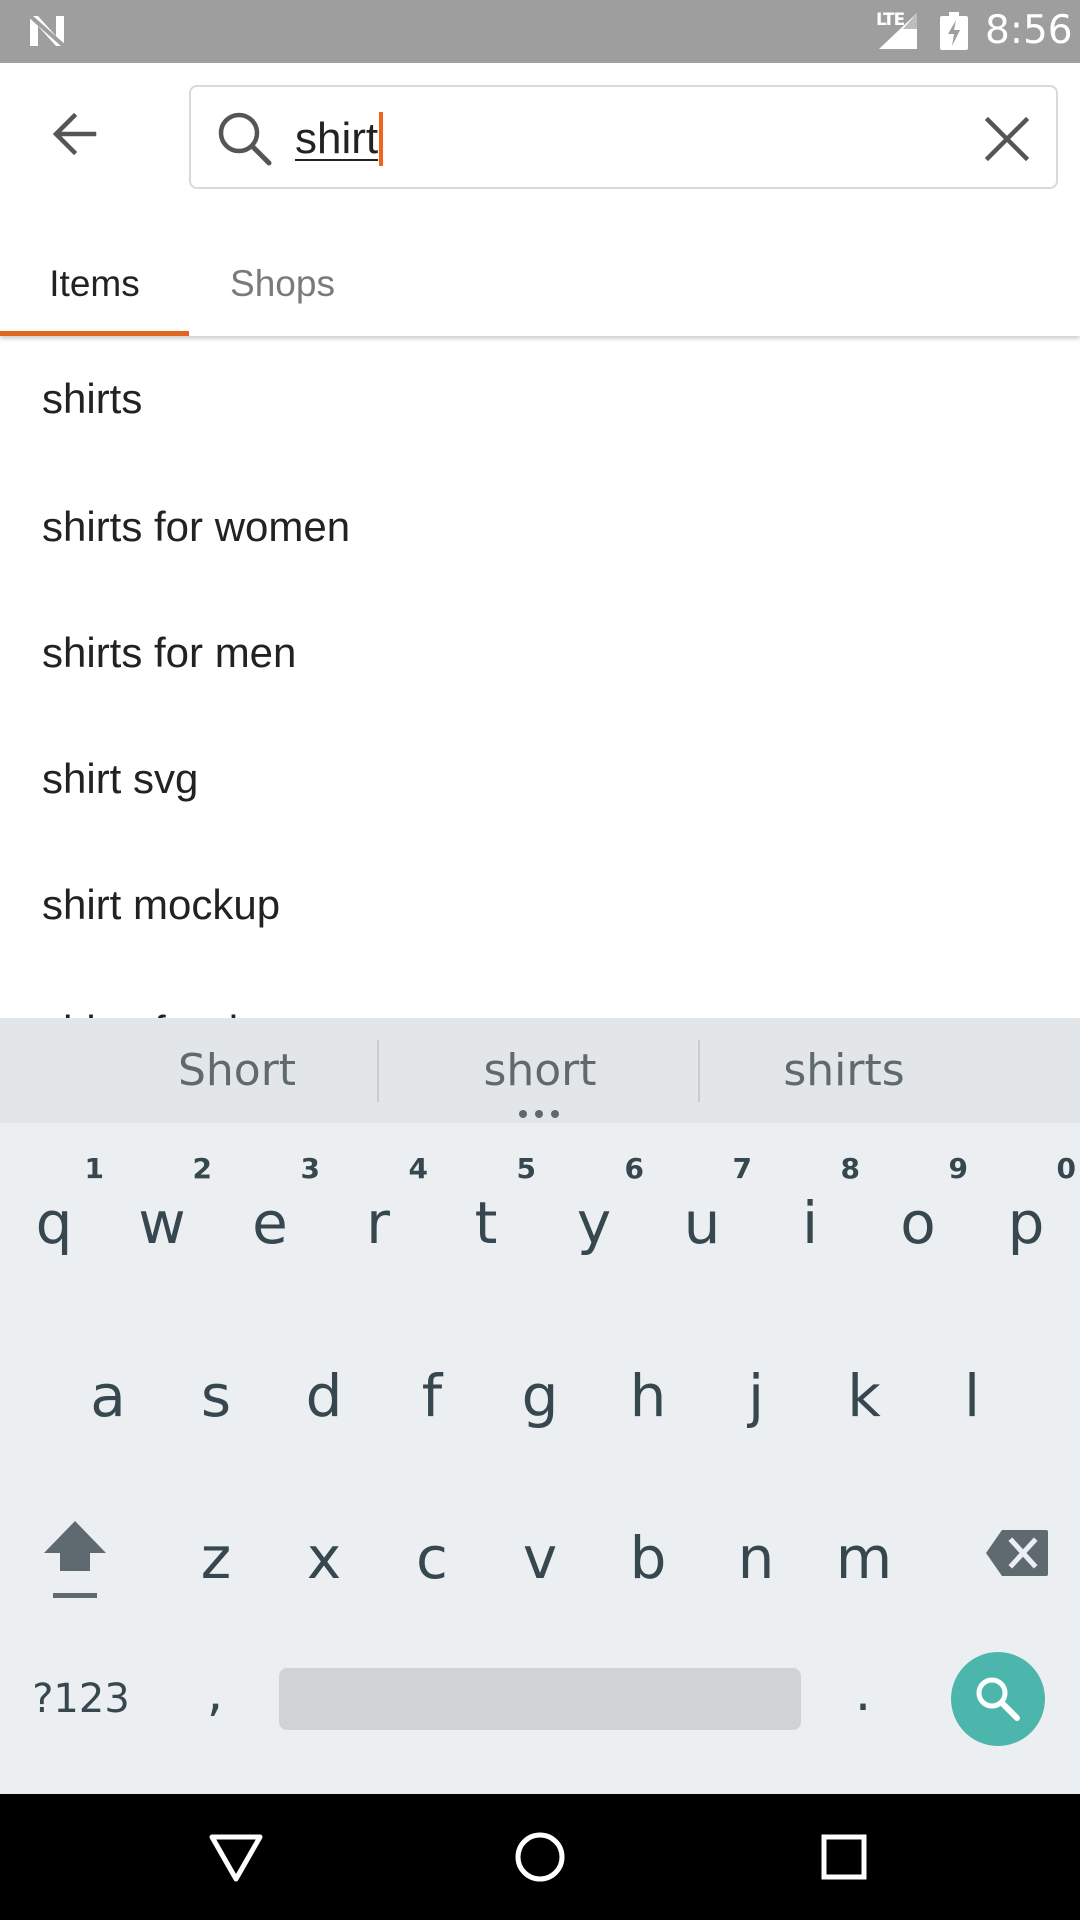  I want to click on key-u: u7, so click(702, 1223).